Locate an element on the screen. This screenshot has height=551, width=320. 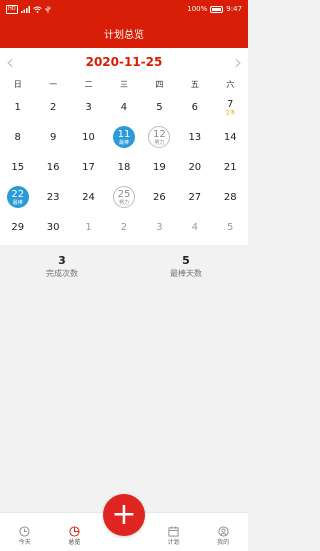
day-marker: 28 is located at coordinates (230, 197).